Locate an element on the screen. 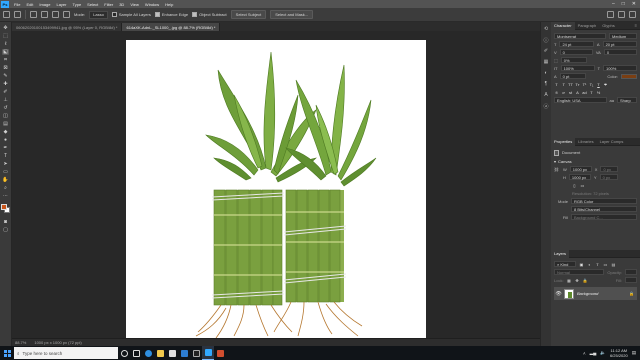 The height and width of the screenshot is (360, 640). font-family-select: Montserrat is located at coordinates (580, 36).